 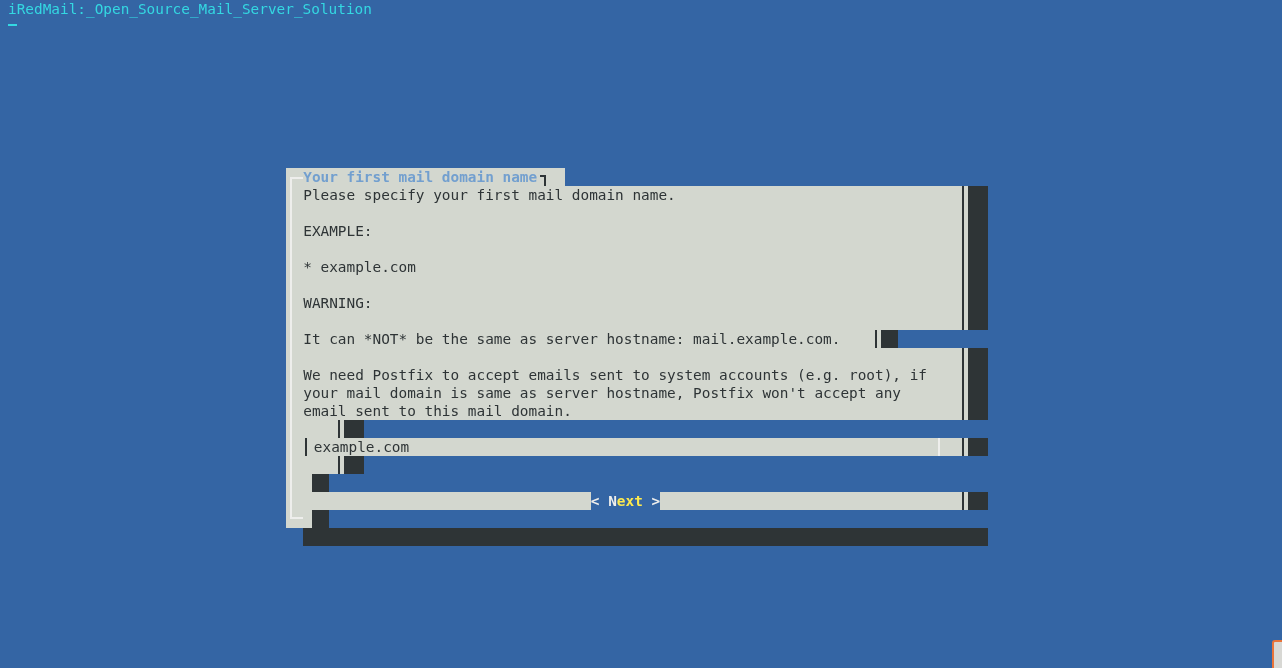 What do you see at coordinates (572, 339) in the screenshot?
I see `message-text: It can *NOT* be the same as server hostname: mail.example.com.` at bounding box center [572, 339].